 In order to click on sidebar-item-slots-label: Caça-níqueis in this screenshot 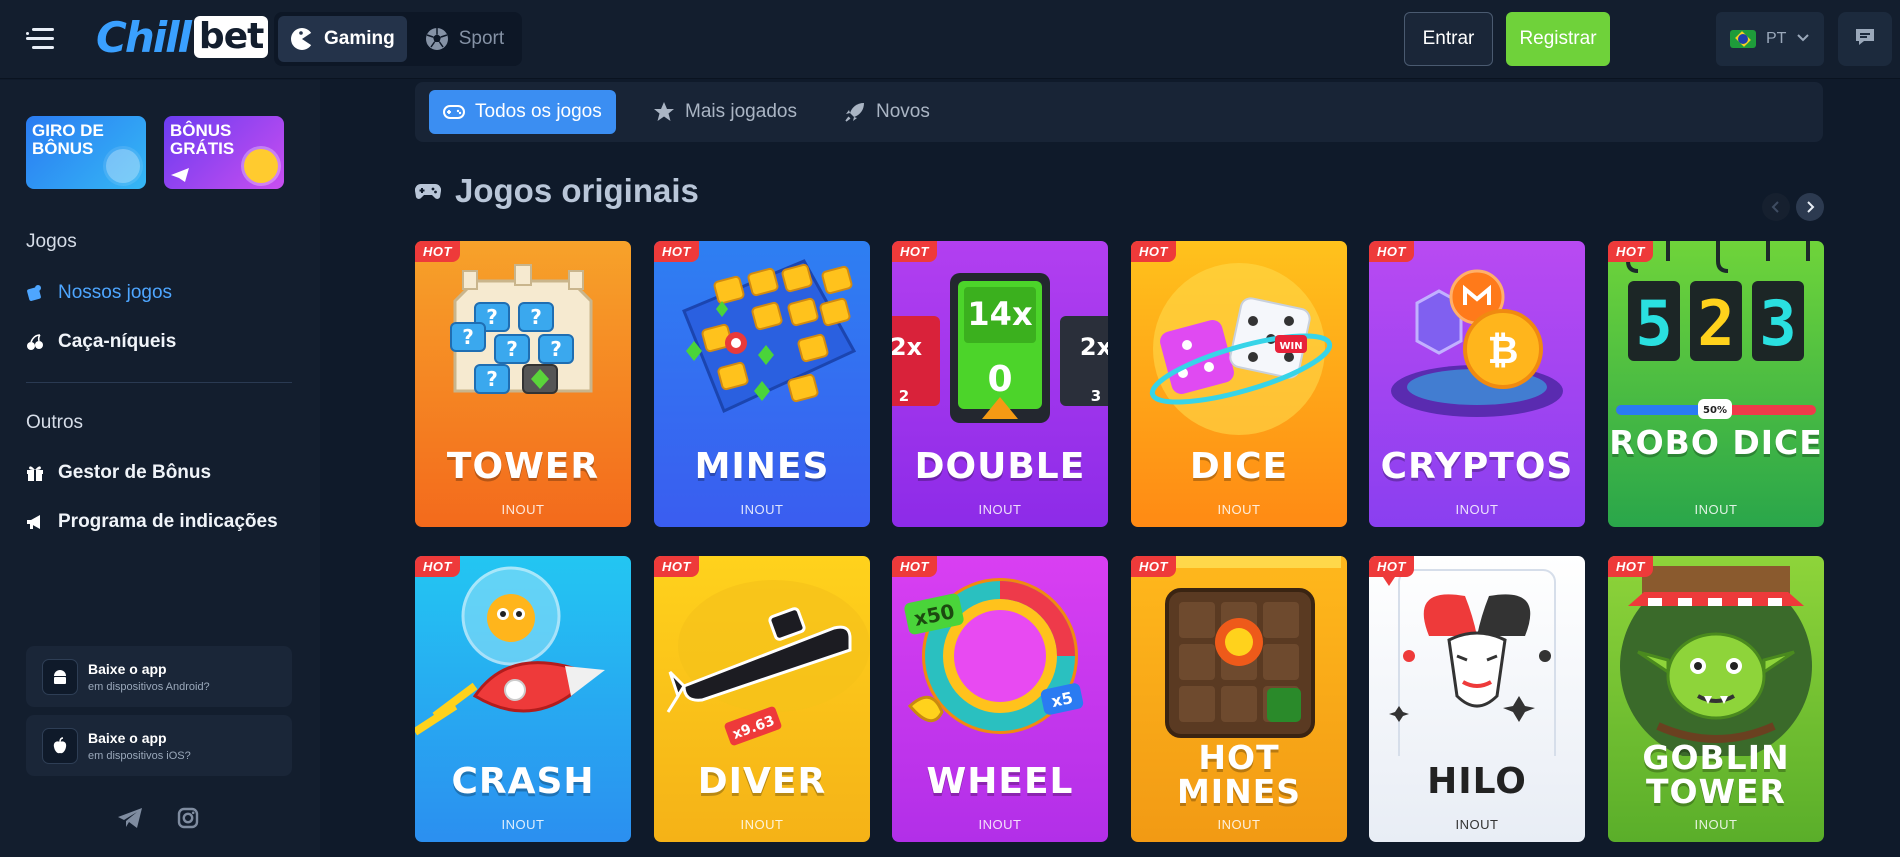, I will do `click(117, 341)`.